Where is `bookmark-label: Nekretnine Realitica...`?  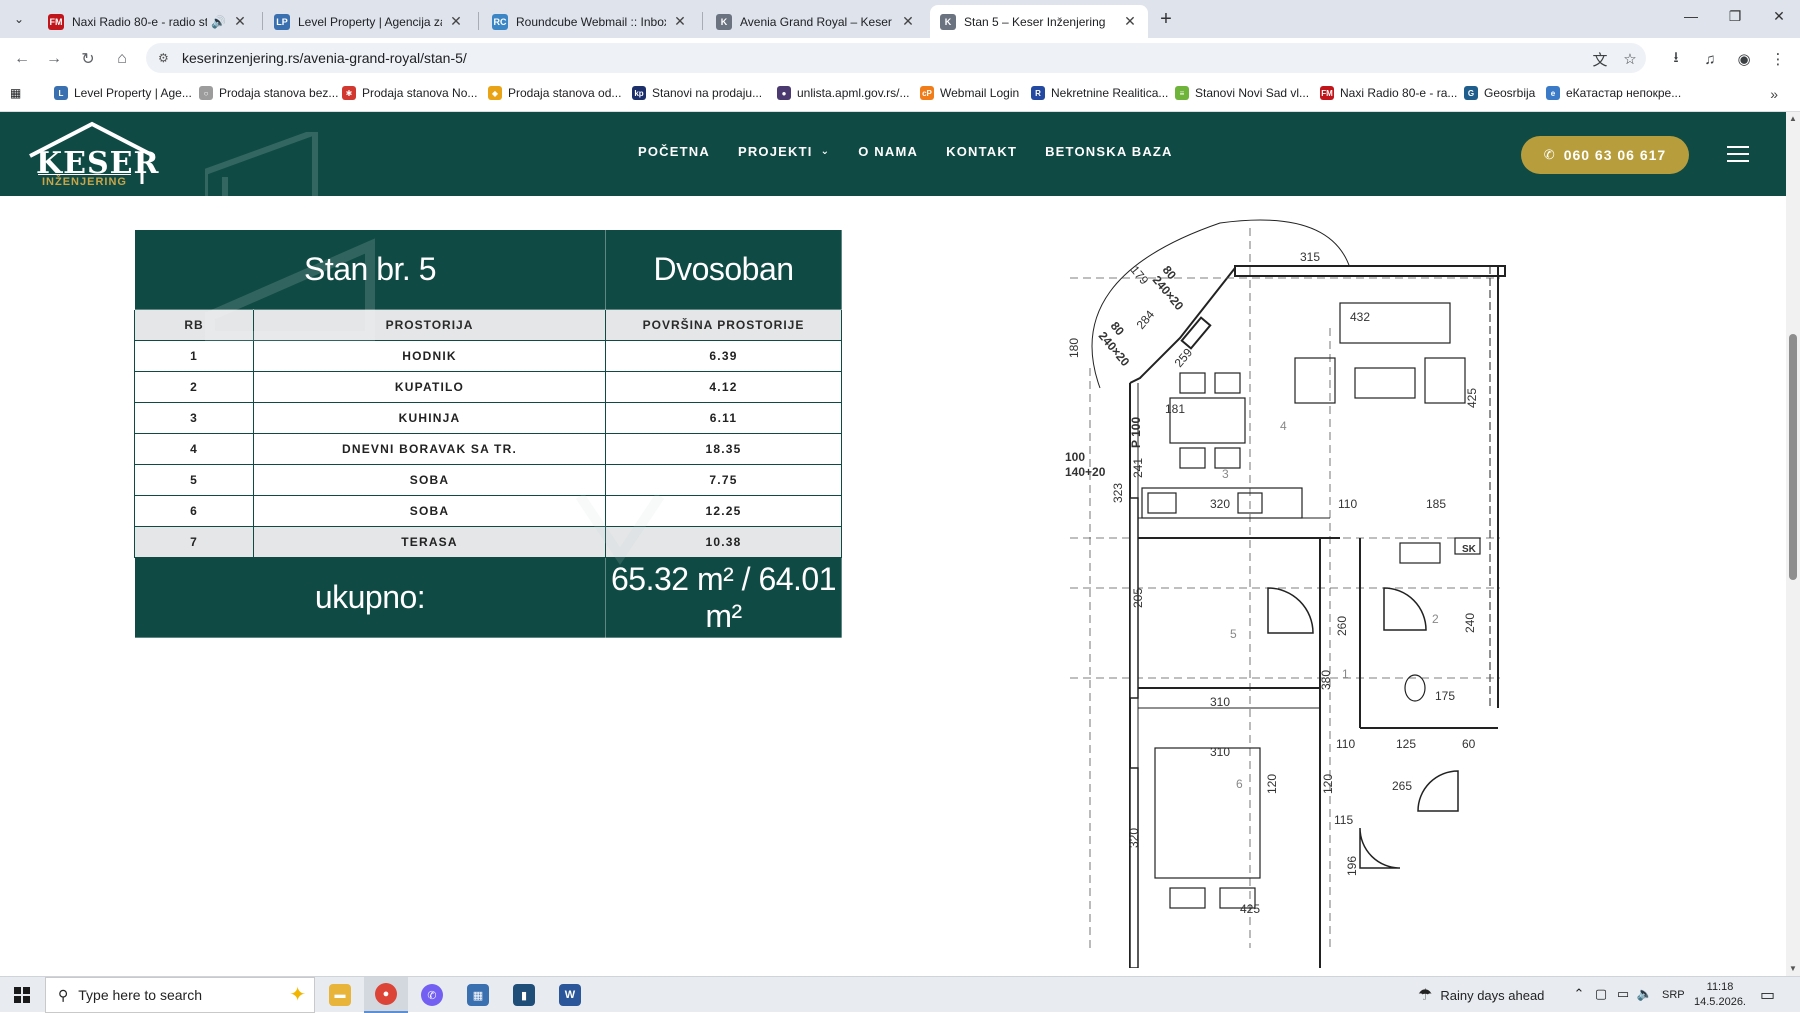 bookmark-label: Nekretnine Realitica... is located at coordinates (1110, 93).